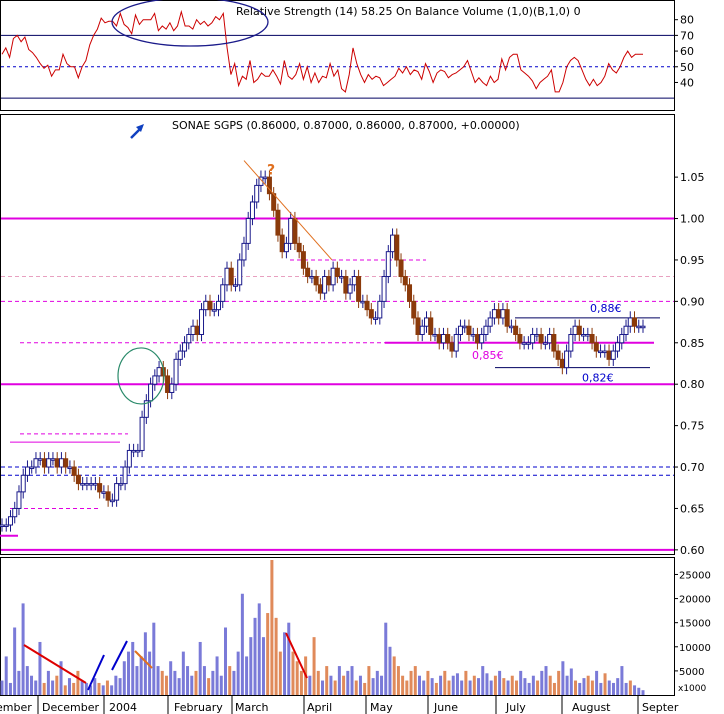  What do you see at coordinates (381, 707) in the screenshot?
I see `month-label: May` at bounding box center [381, 707].